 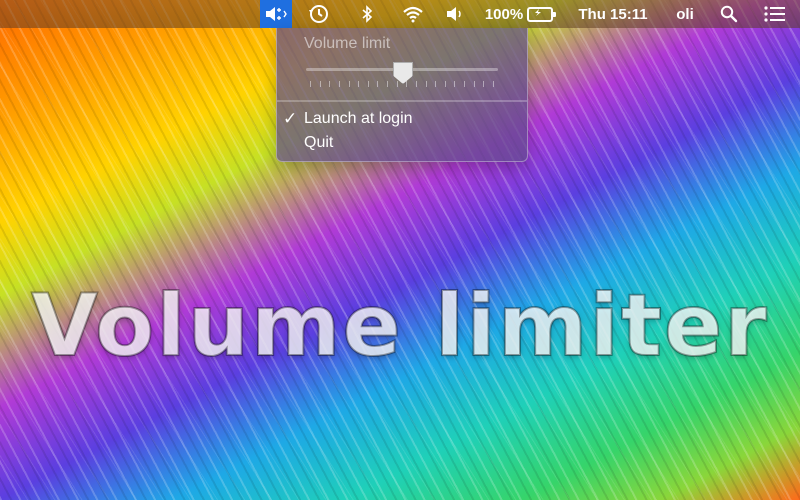 I want to click on notification-center-icon, so click(x=774, y=14).